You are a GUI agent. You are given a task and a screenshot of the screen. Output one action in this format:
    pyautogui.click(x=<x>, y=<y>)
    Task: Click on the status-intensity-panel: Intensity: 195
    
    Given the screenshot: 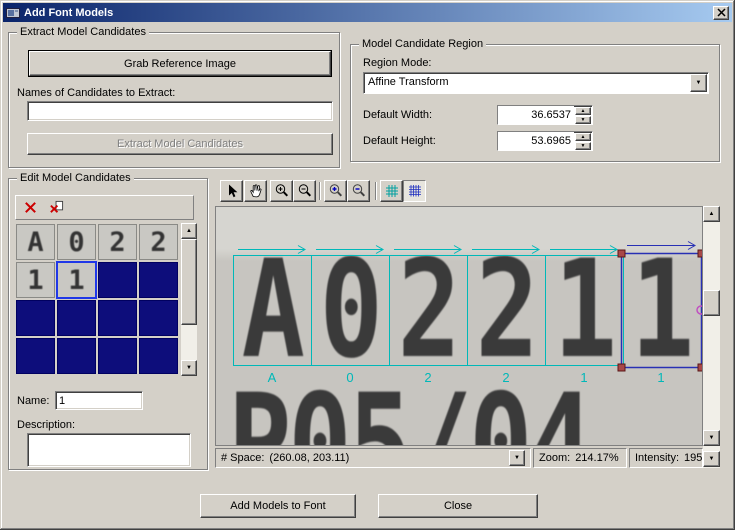 What is the action you would take?
    pyautogui.click(x=666, y=458)
    